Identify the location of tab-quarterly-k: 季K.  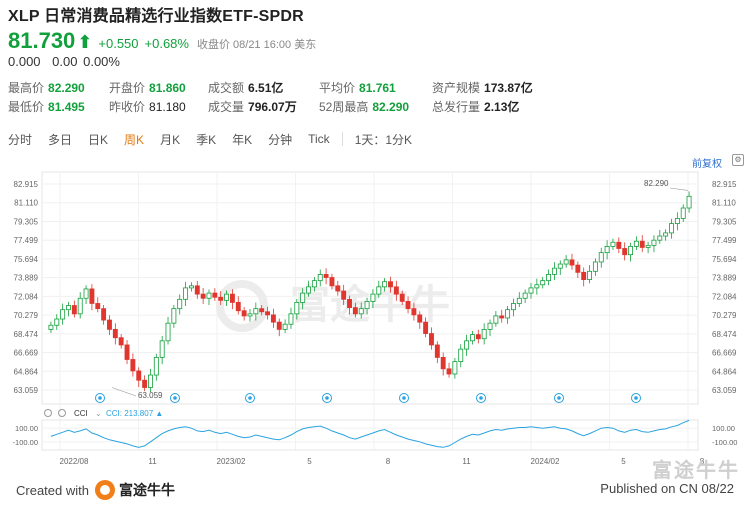
(206, 139).